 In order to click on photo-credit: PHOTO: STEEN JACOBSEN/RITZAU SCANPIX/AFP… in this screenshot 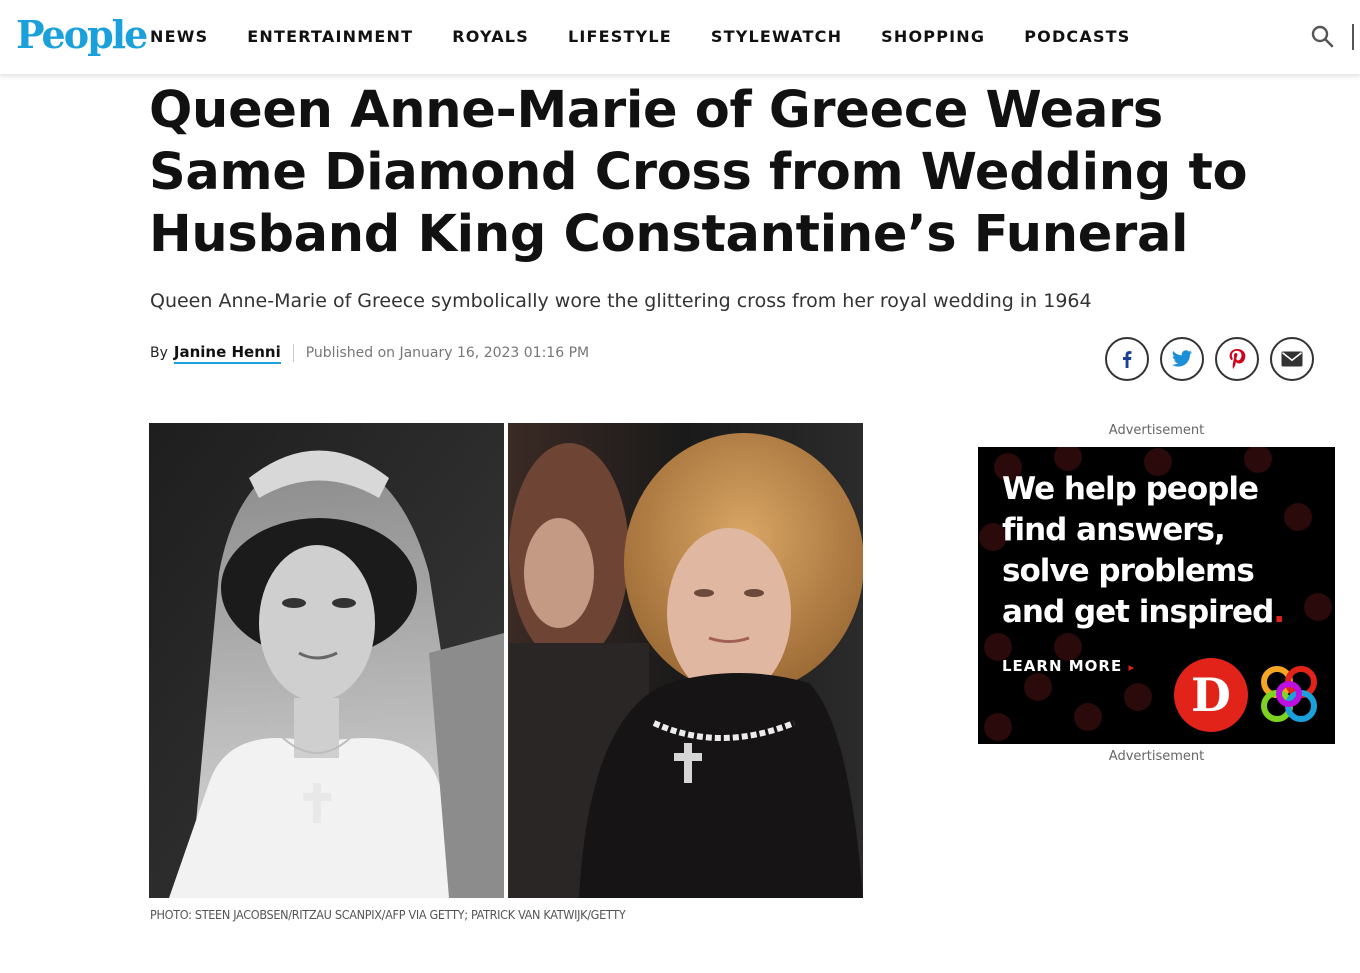, I will do `click(388, 914)`.